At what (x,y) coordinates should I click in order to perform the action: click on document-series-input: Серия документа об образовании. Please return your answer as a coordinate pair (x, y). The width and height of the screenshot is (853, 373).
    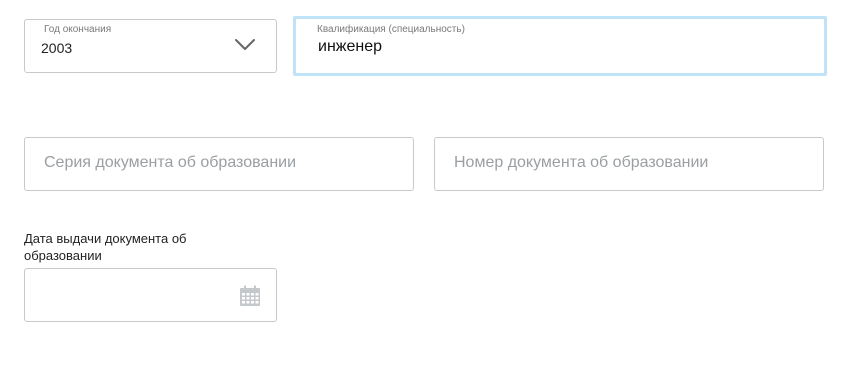
    Looking at the image, I should click on (219, 164).